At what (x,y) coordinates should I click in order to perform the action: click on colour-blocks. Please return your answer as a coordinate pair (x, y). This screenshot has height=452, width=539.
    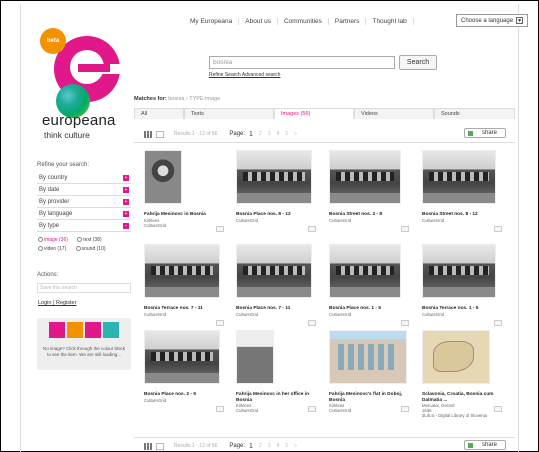
    Looking at the image, I should click on (84, 330).